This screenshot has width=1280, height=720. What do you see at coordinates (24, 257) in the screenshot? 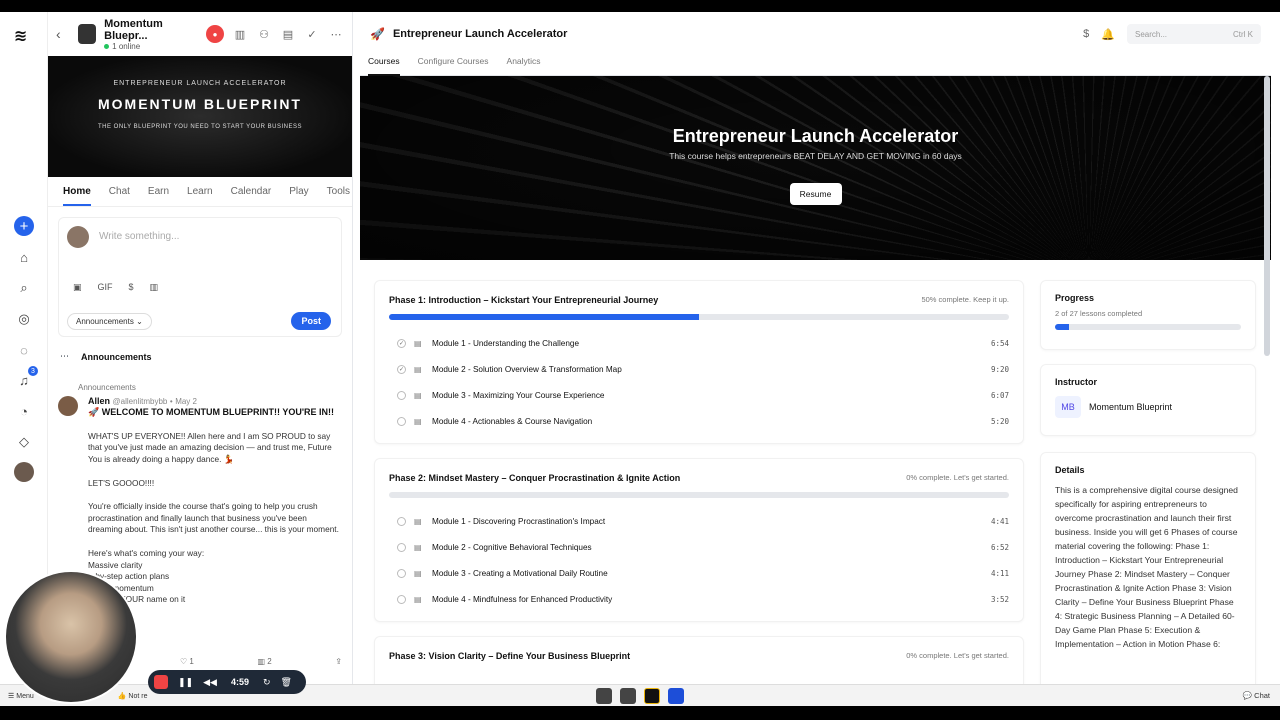
I see `home-icon: ⌂` at bounding box center [24, 257].